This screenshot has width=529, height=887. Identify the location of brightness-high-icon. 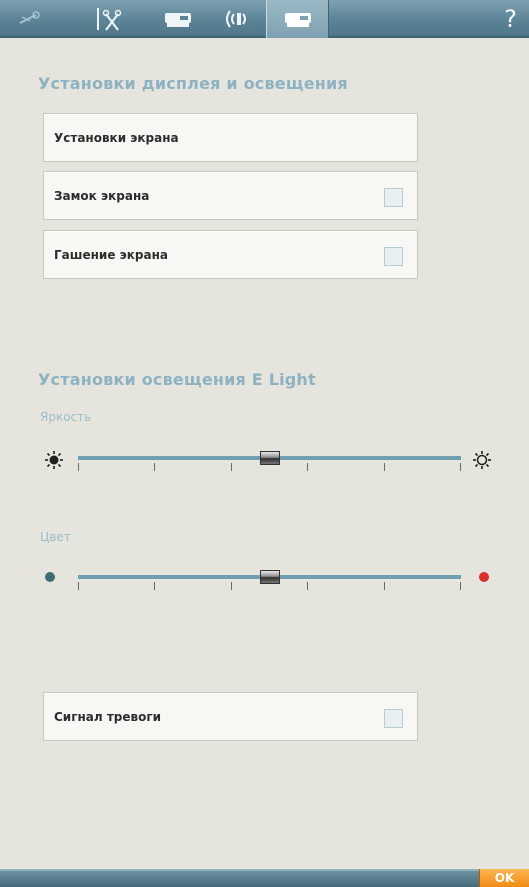
(482, 462).